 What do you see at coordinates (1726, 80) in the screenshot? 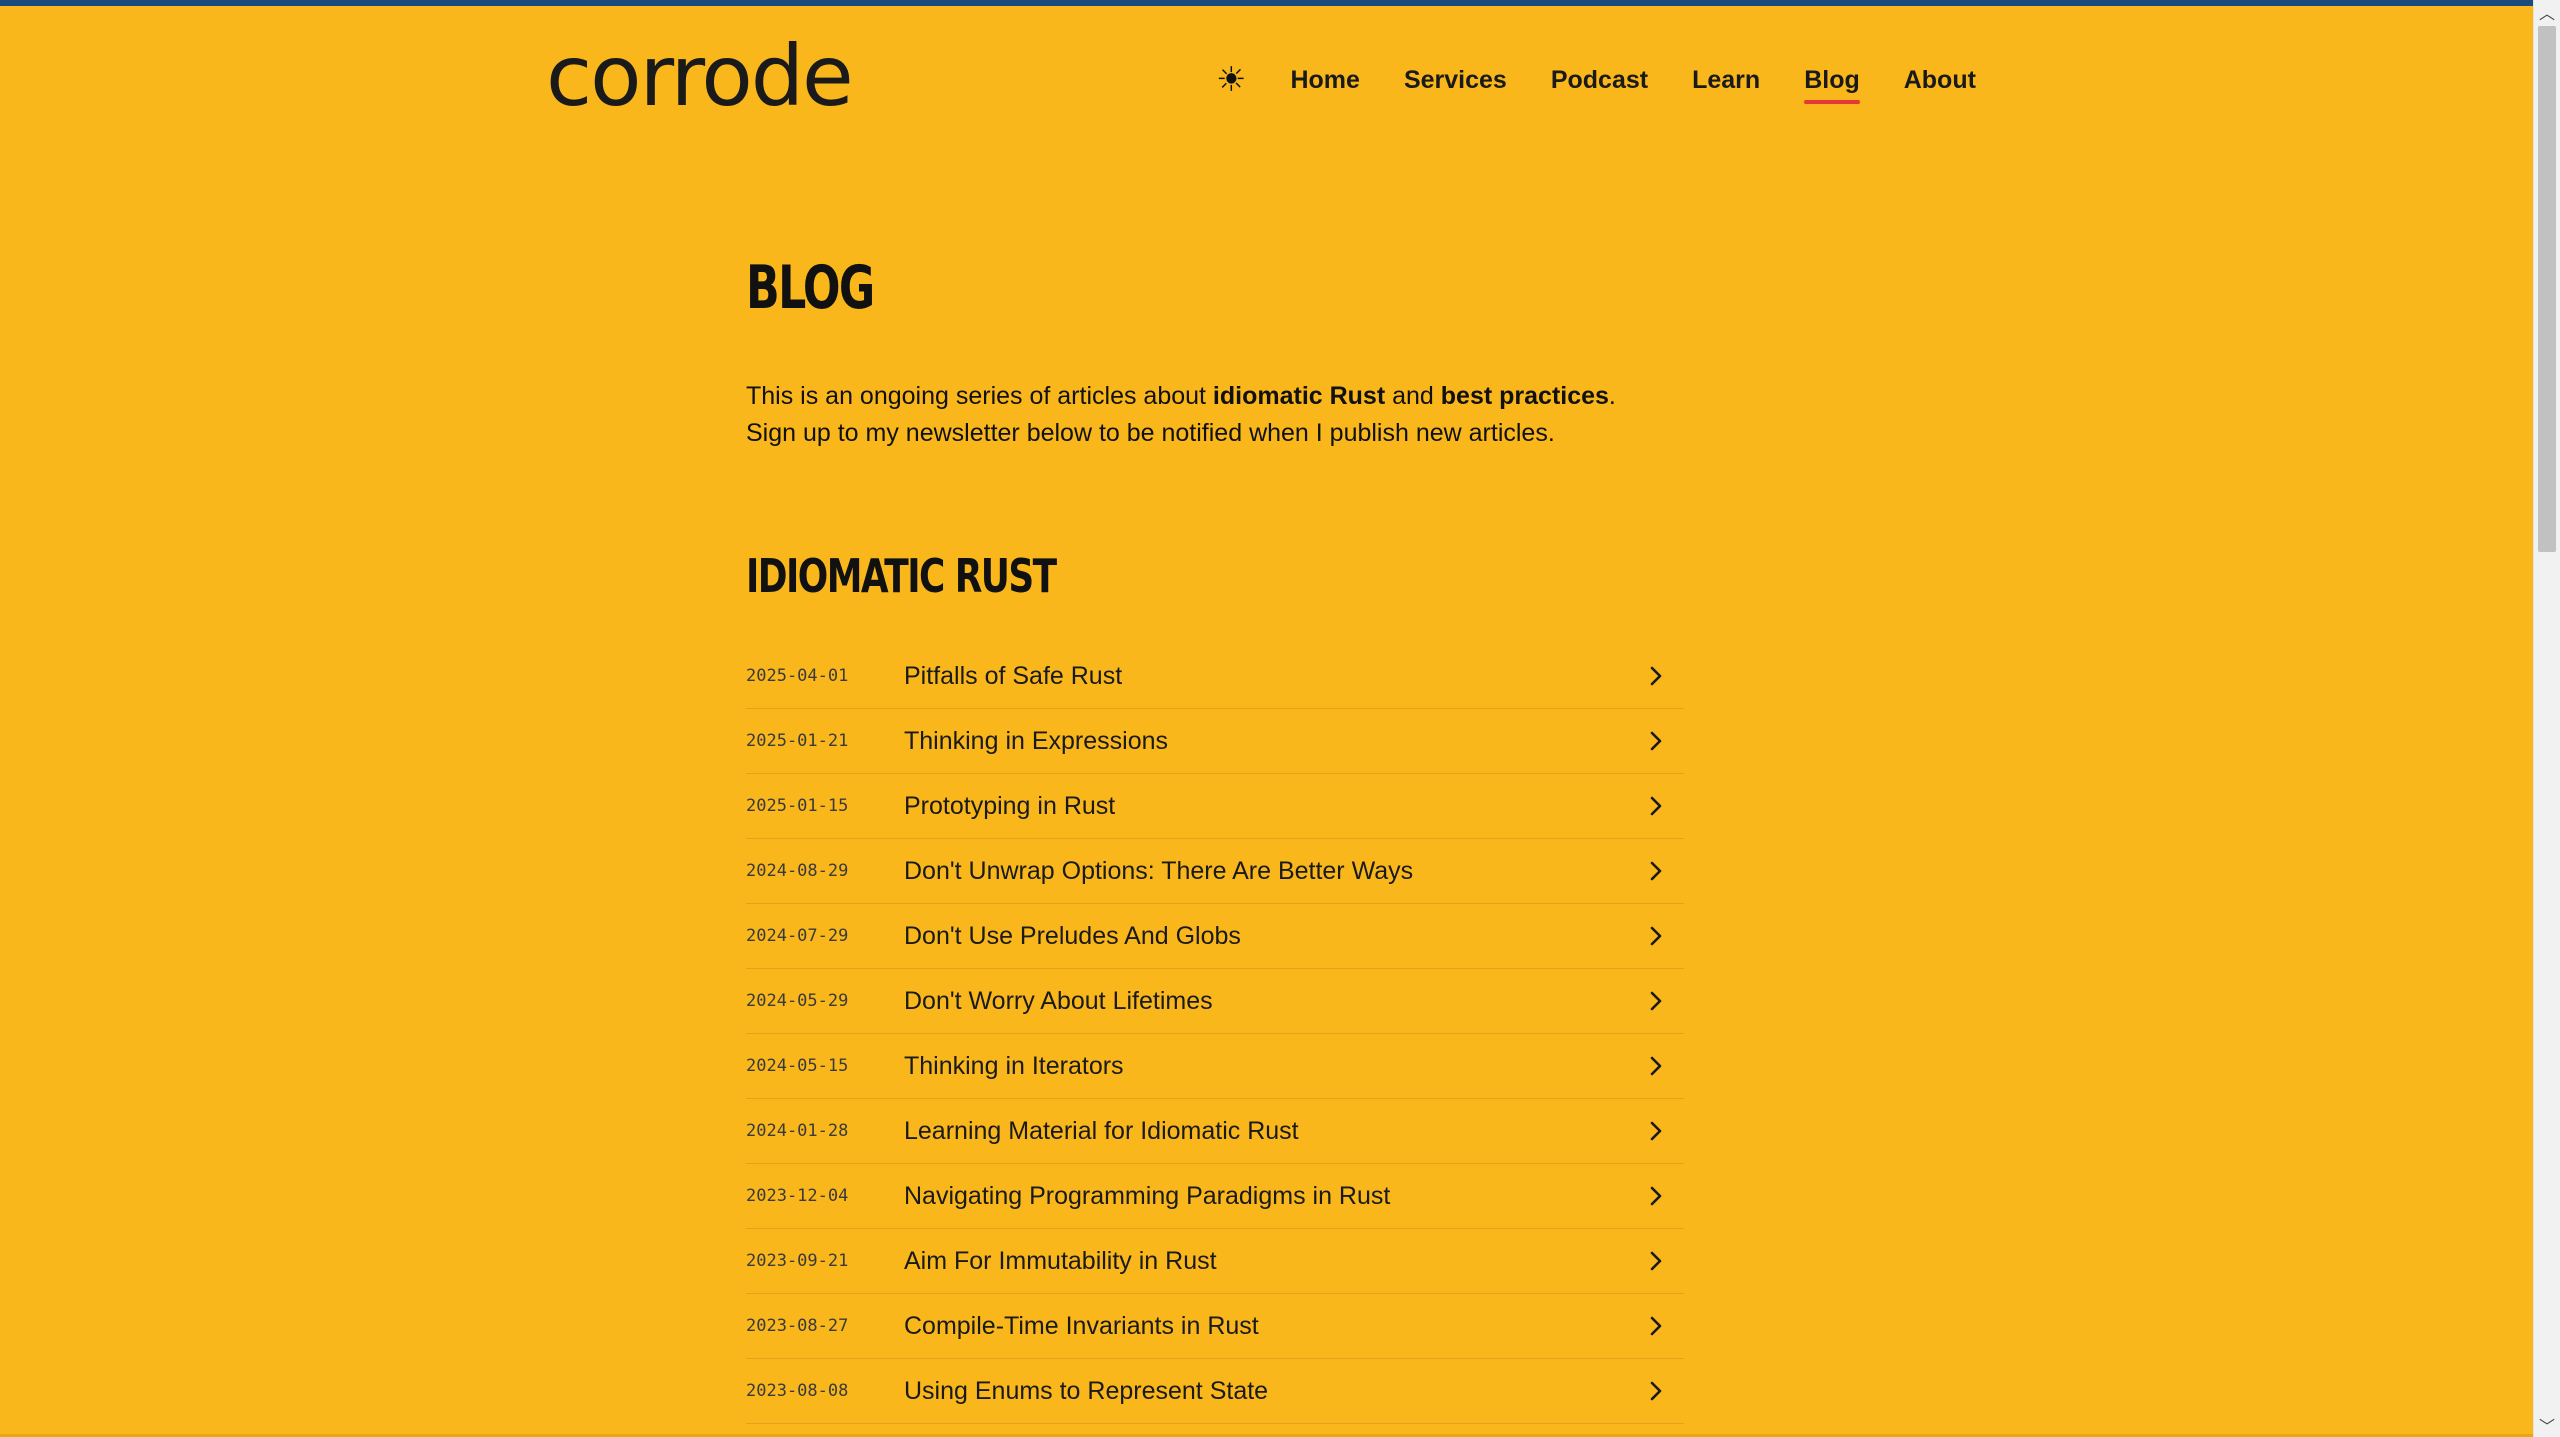
I see `nav-learn: Learn` at bounding box center [1726, 80].